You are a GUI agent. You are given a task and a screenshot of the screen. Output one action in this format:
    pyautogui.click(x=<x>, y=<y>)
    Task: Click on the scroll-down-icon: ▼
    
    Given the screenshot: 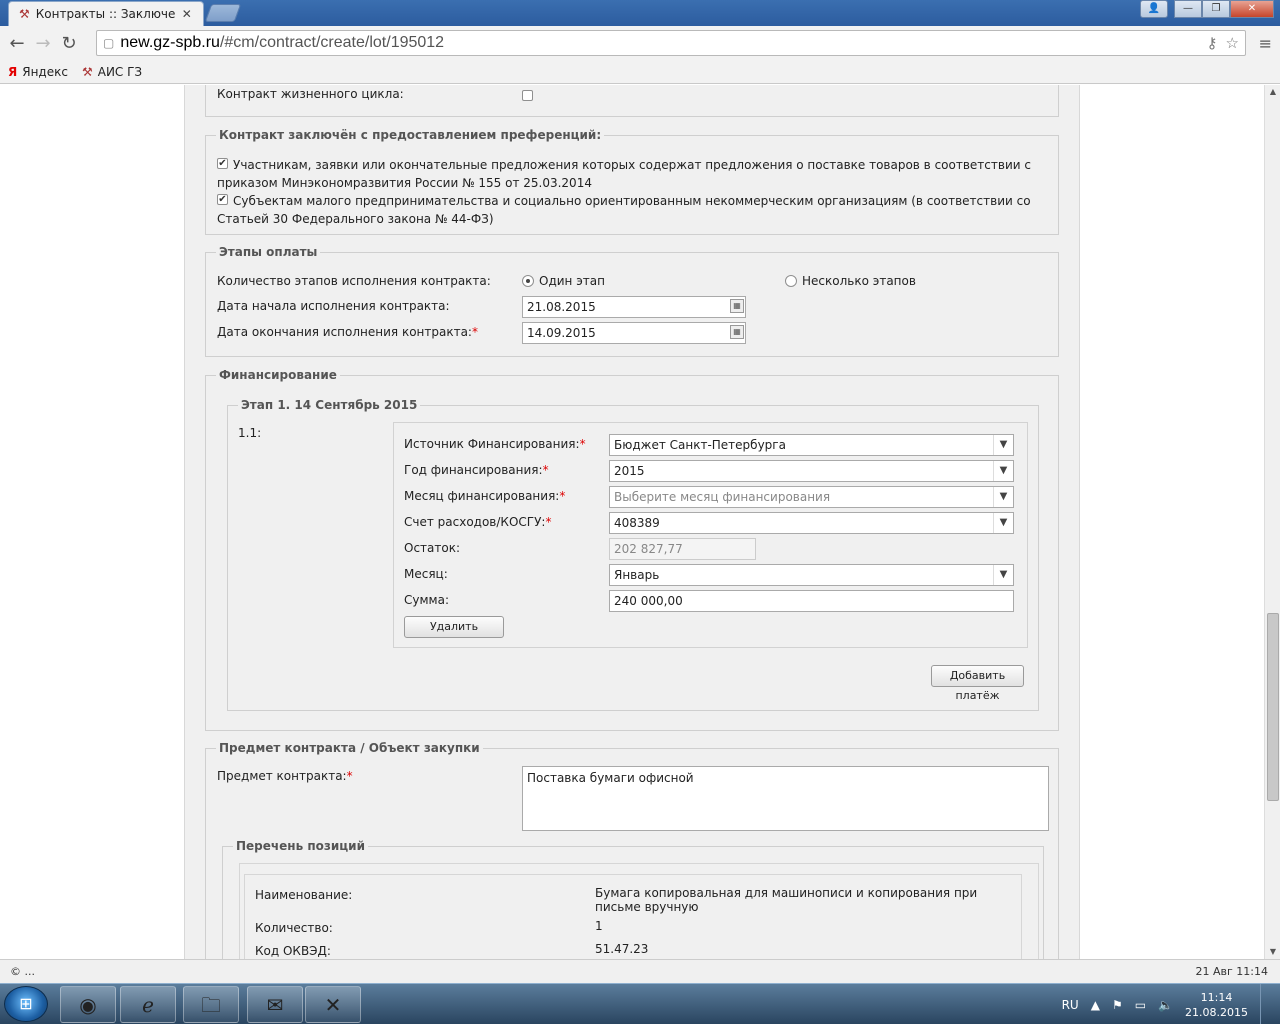 What is the action you would take?
    pyautogui.click(x=1272, y=952)
    